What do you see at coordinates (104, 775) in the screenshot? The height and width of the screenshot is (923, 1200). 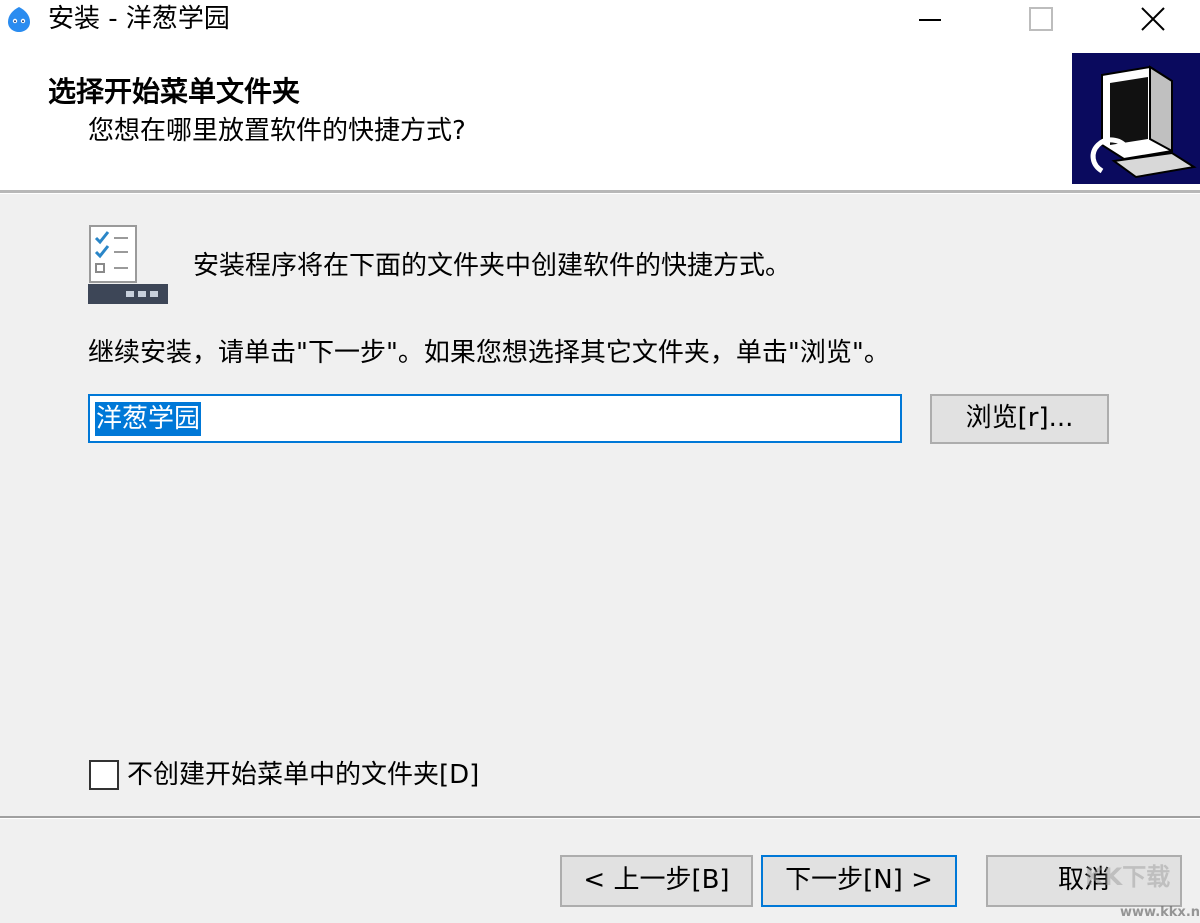 I see `no-folder-checkbox` at bounding box center [104, 775].